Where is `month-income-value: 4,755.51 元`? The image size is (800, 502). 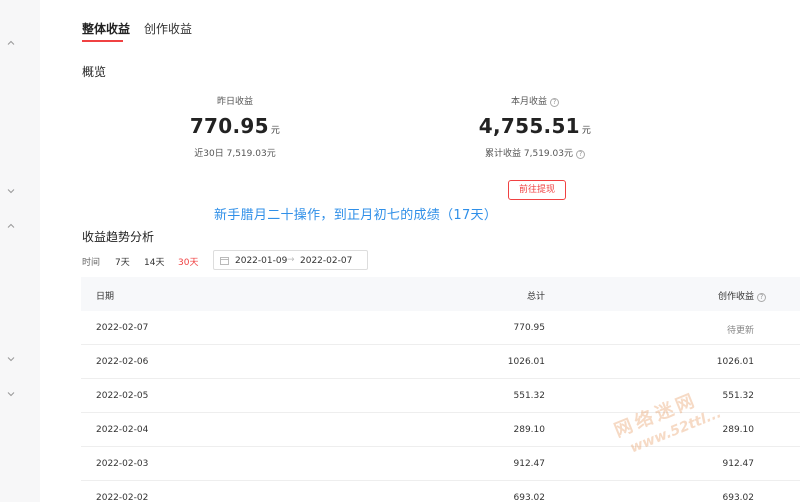 month-income-value: 4,755.51 元 is located at coordinates (535, 126).